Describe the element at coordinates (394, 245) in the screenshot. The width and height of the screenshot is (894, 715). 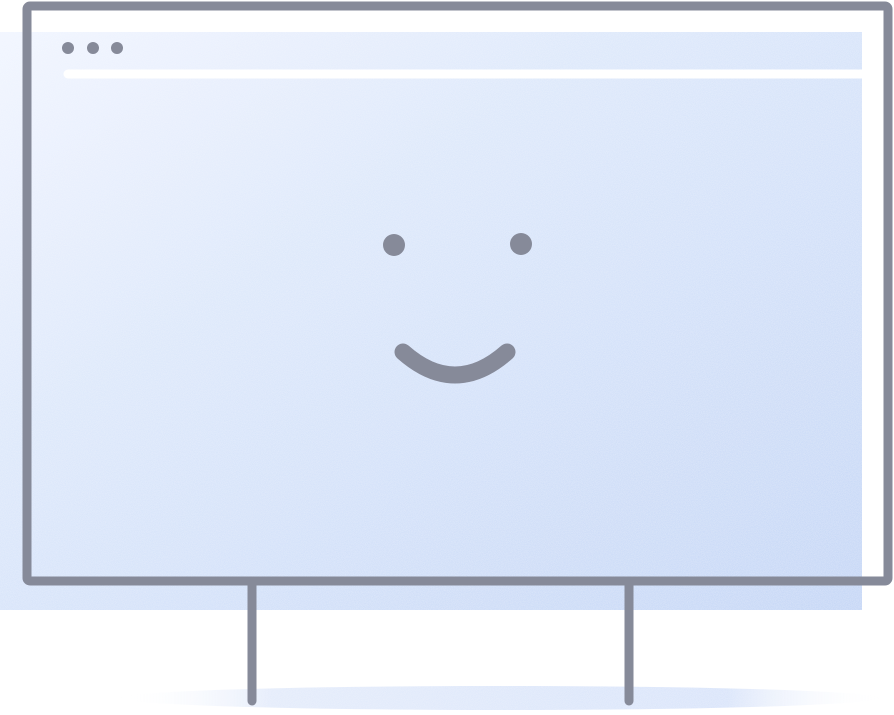
I see `left-eye-icon` at that location.